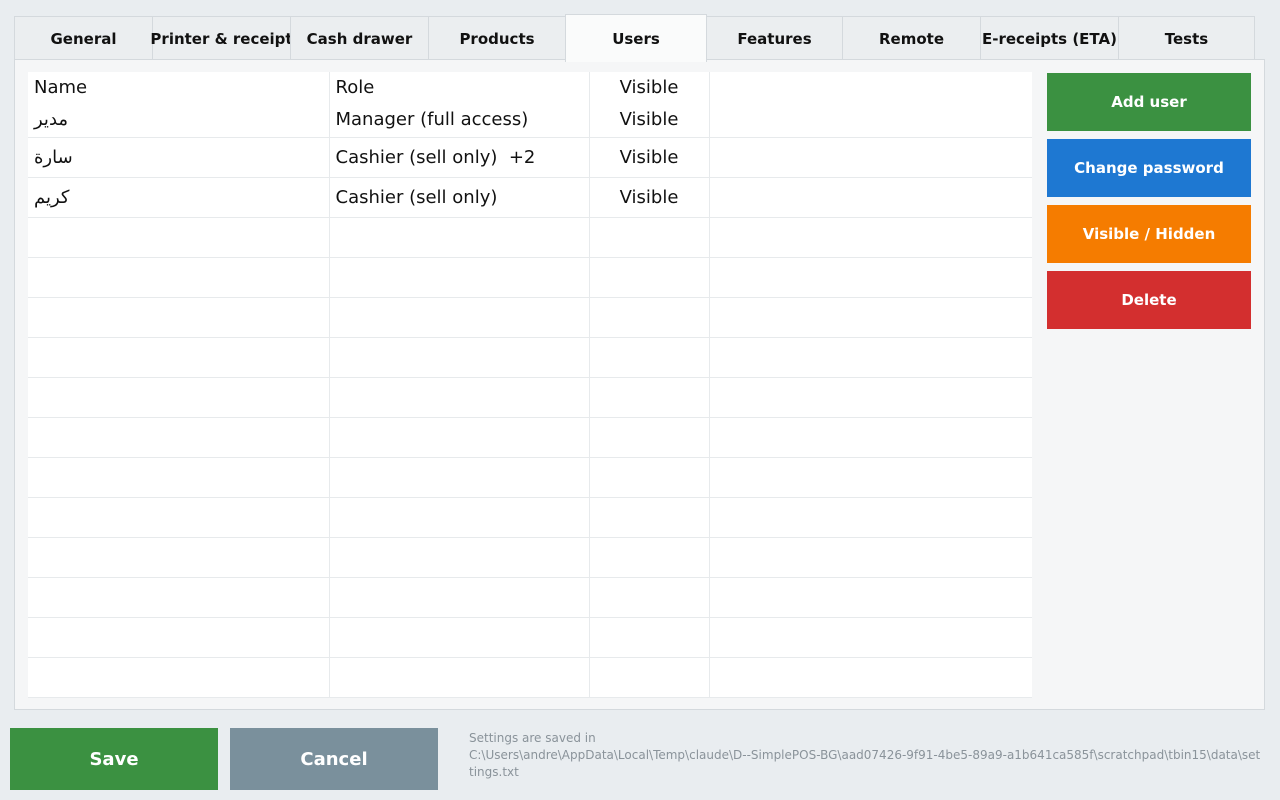 This screenshot has height=800, width=1280. I want to click on user-role-cell: Cashier (sell only) +2, so click(459, 157).